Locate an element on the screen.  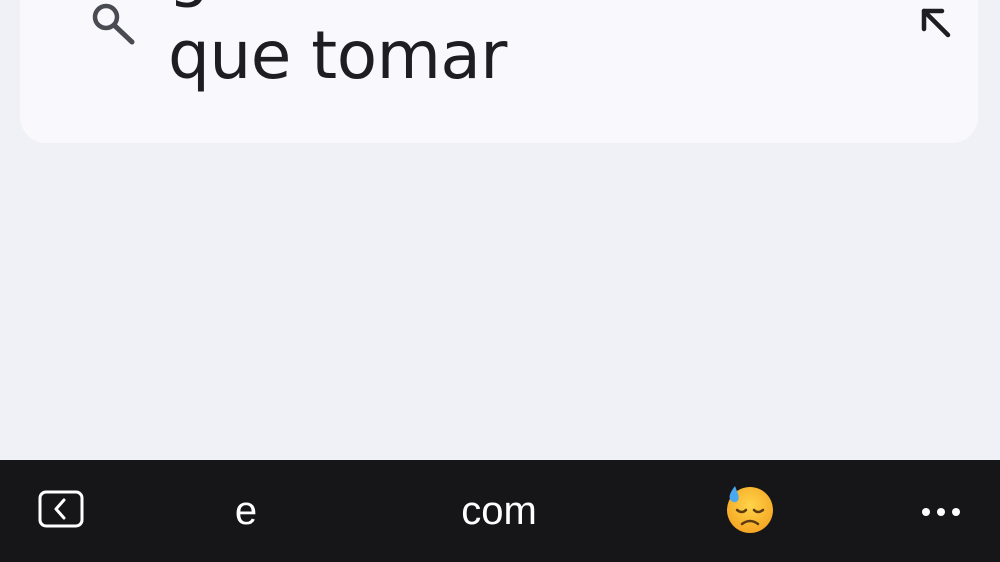
downcast-face-with-sweat-emoji is located at coordinates (750, 511).